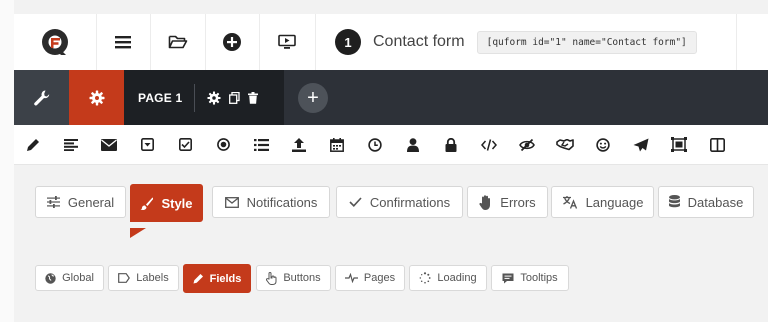 The image size is (768, 322). I want to click on translate-icon, so click(570, 202).